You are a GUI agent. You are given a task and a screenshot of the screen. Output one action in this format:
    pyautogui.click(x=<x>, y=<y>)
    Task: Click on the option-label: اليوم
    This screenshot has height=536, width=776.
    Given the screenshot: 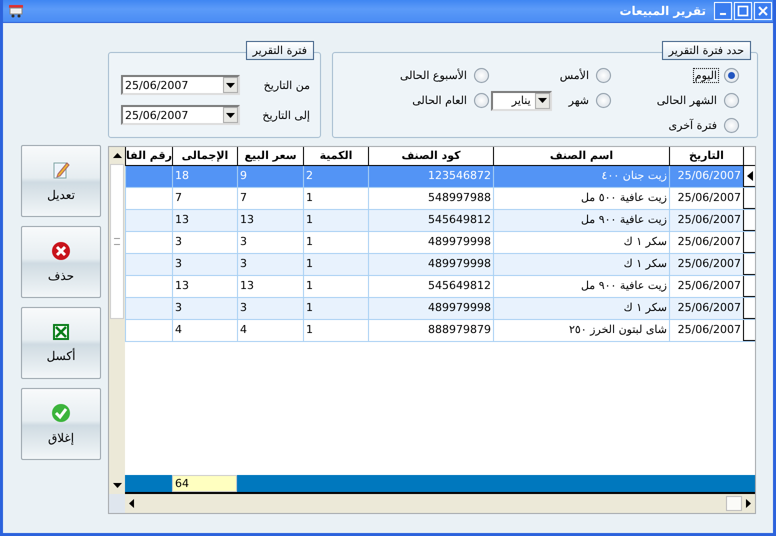 What is the action you would take?
    pyautogui.click(x=706, y=75)
    